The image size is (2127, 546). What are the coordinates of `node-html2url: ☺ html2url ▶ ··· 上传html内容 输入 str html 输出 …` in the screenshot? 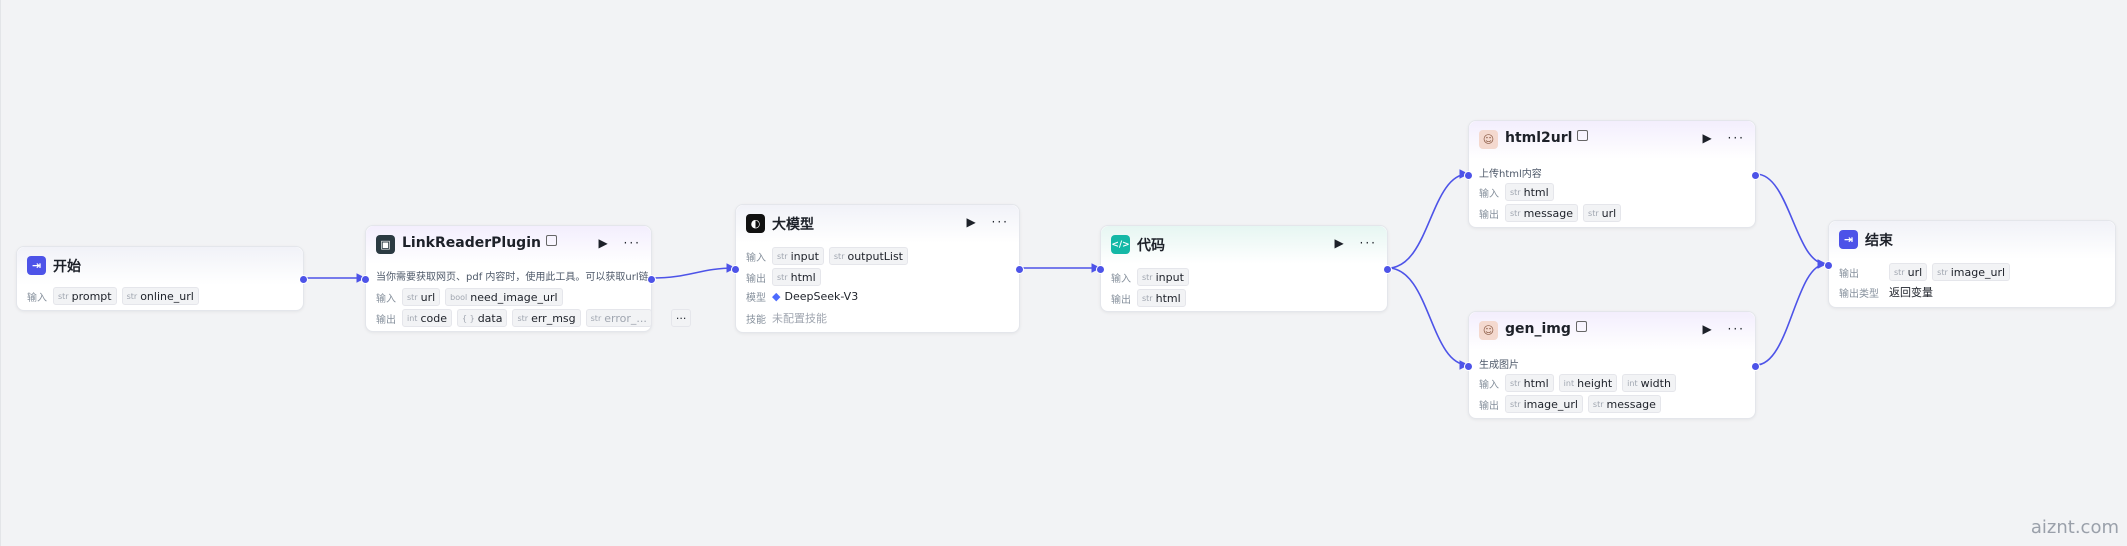 It's located at (1612, 174).